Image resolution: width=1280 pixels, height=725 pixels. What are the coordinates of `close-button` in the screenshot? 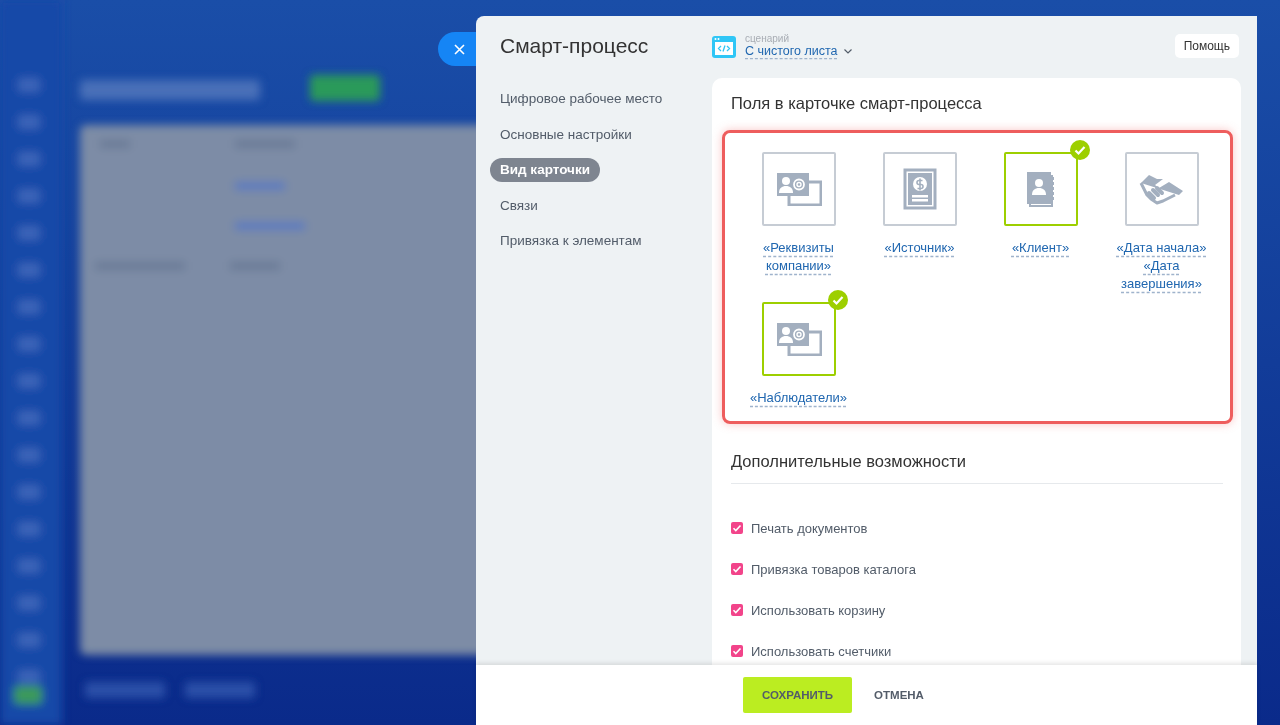 It's located at (457, 49).